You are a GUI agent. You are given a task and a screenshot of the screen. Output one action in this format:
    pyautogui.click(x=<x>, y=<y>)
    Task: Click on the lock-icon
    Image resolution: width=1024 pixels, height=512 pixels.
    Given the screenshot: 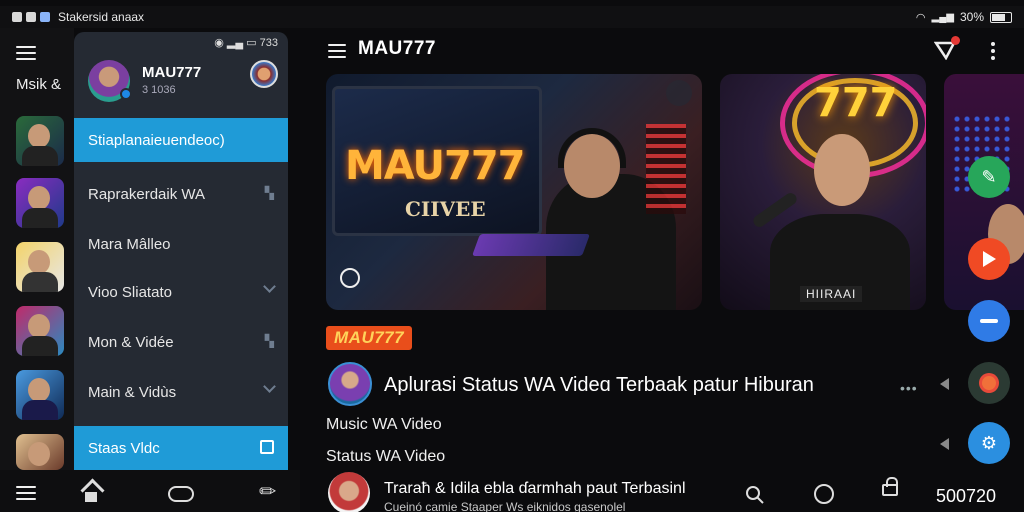 What is the action you would take?
    pyautogui.click(x=890, y=486)
    